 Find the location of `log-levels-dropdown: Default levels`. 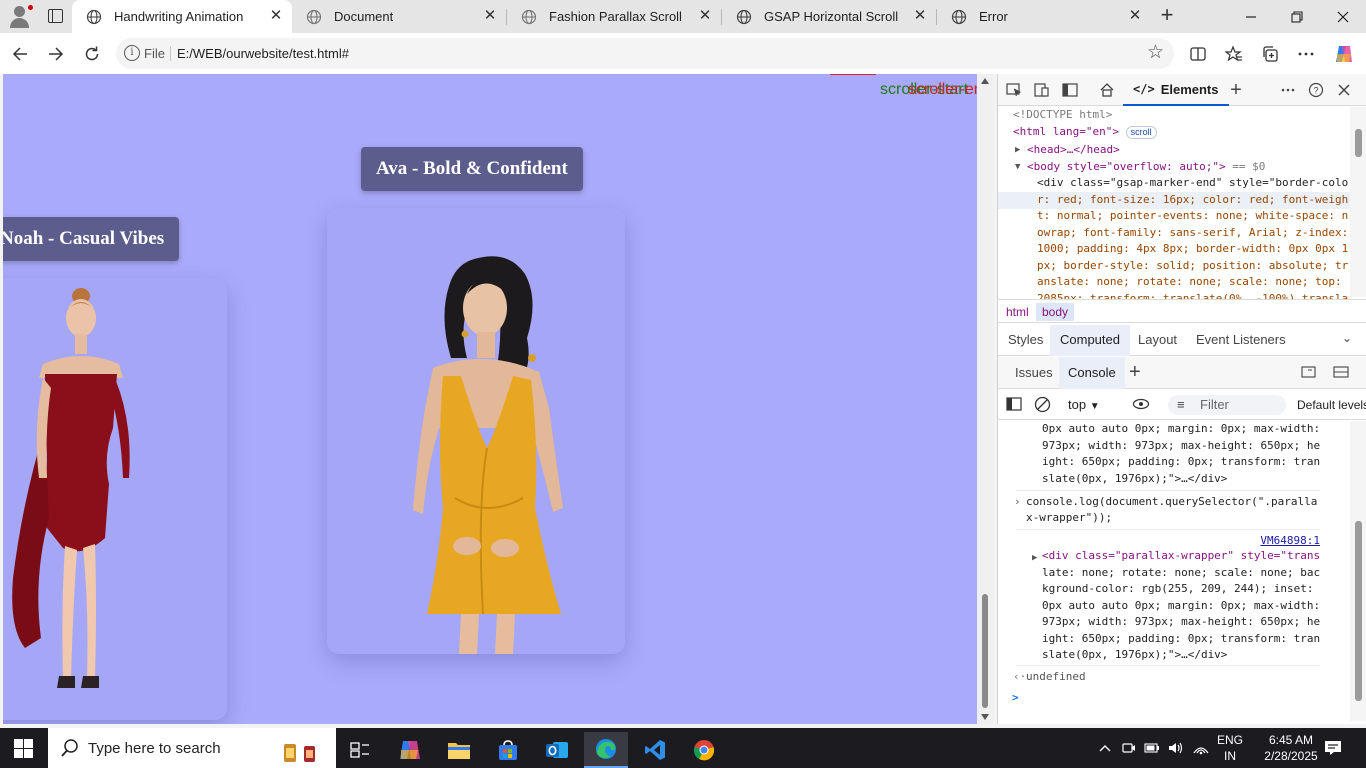

log-levels-dropdown: Default levels is located at coordinates (1331, 405).